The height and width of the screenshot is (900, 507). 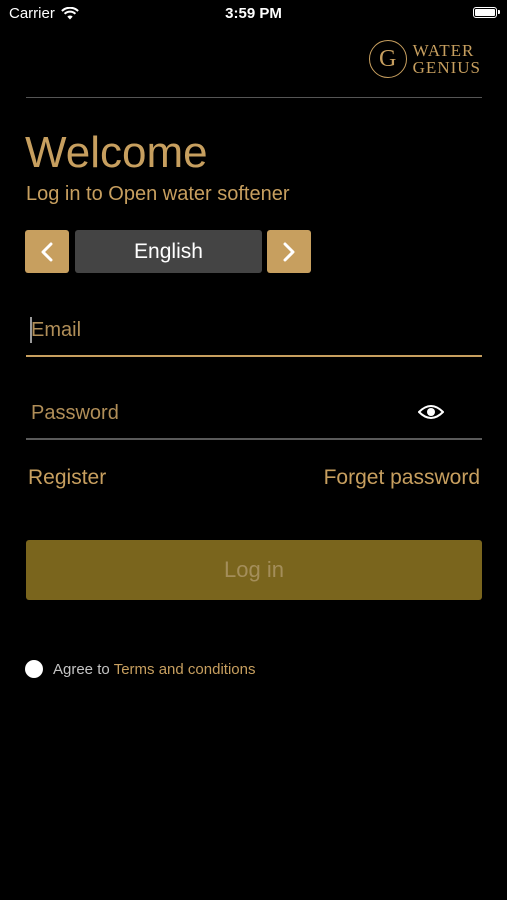 I want to click on password-field-container, so click(x=254, y=413).